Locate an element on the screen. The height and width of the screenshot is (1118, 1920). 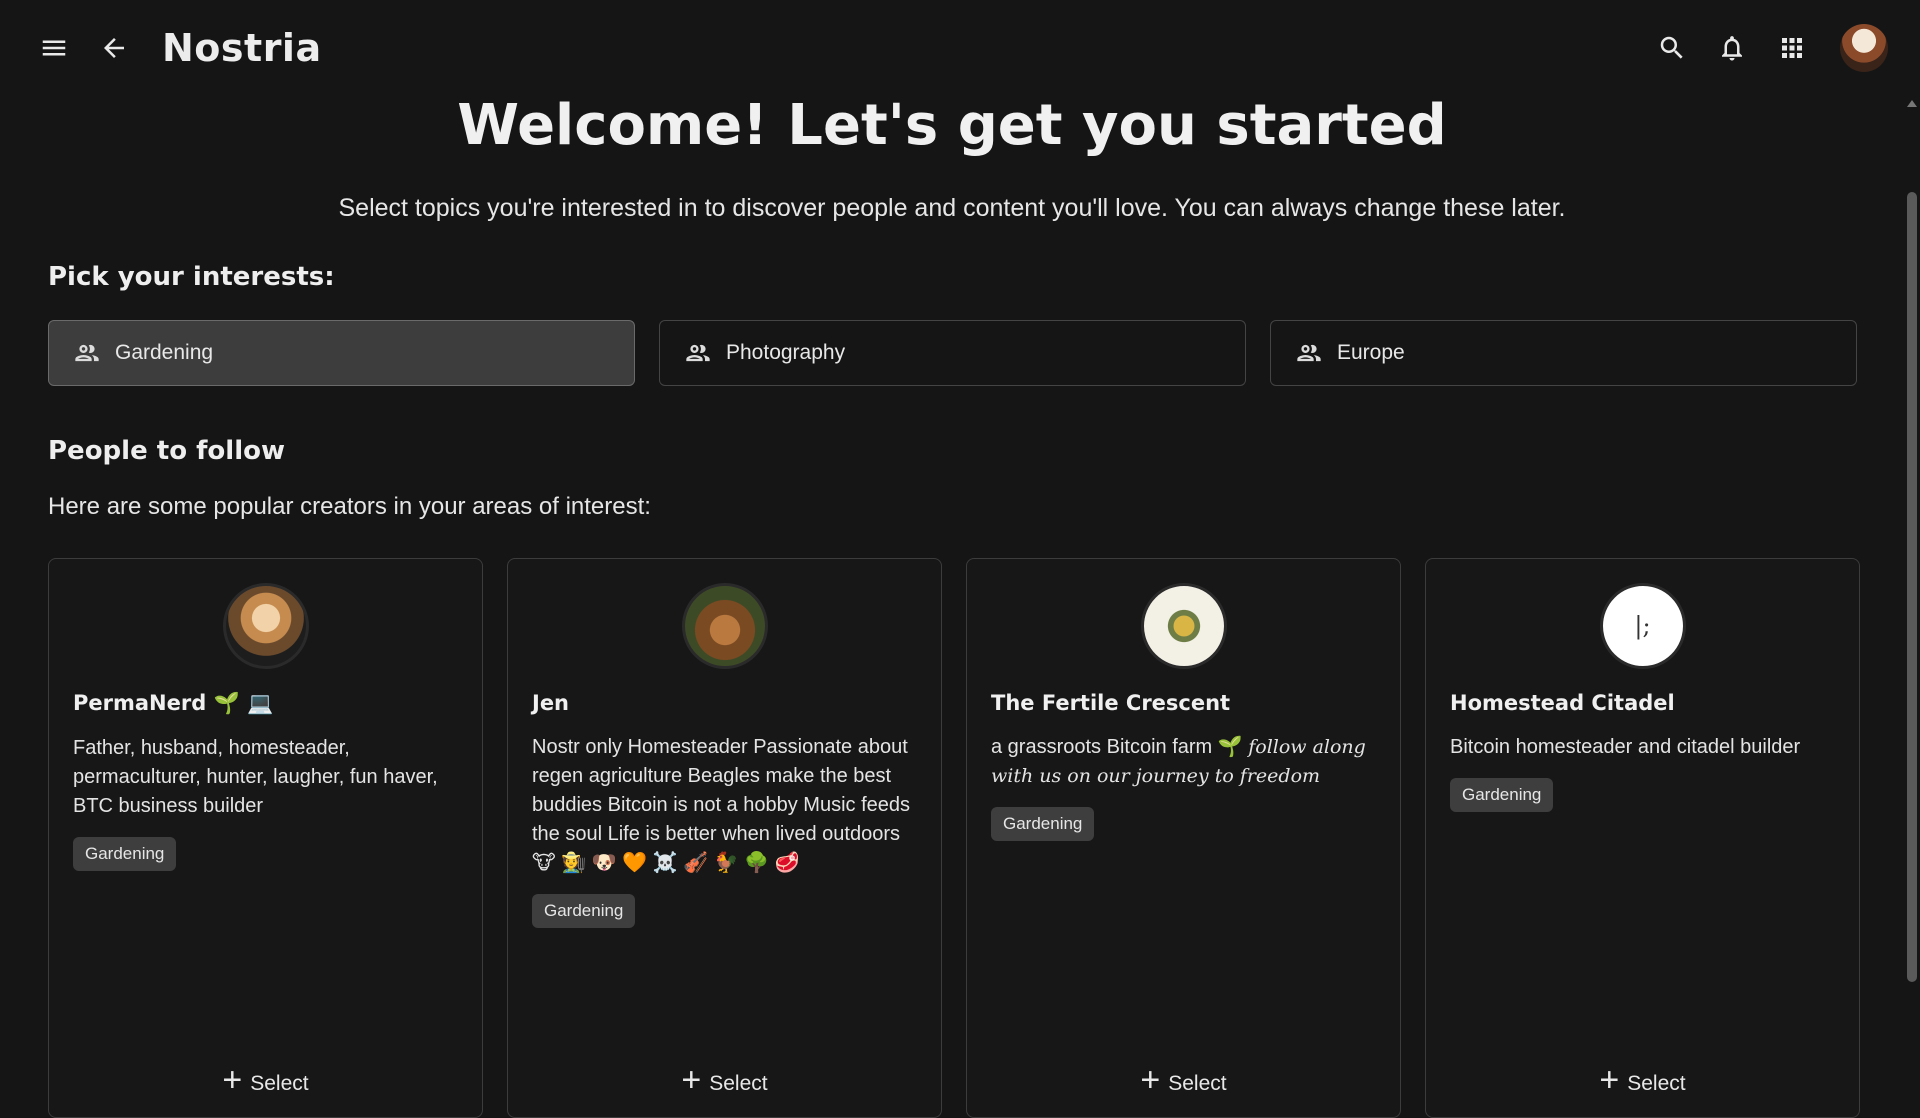
notifications-icon is located at coordinates (1732, 48).